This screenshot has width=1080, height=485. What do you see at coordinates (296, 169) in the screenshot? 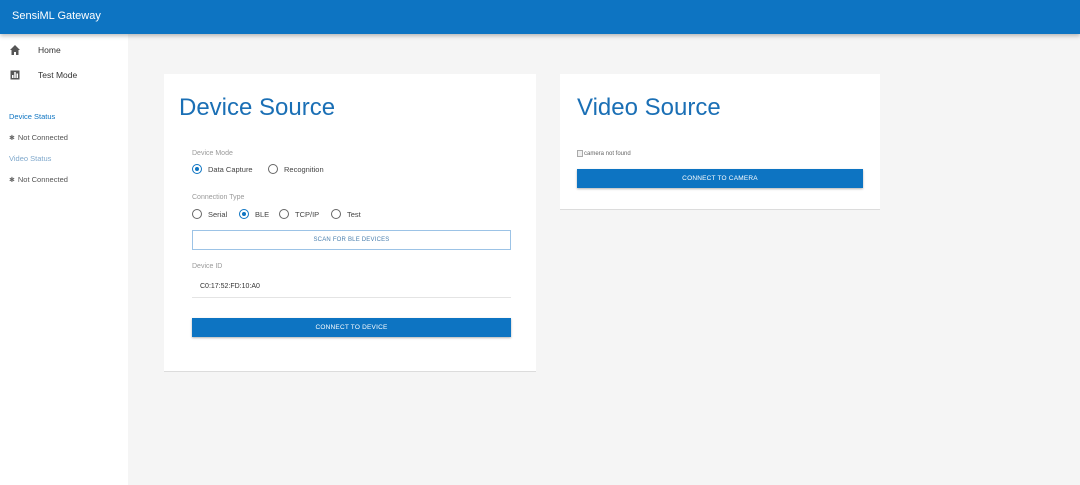
I see `radio-recognition: Recognition` at bounding box center [296, 169].